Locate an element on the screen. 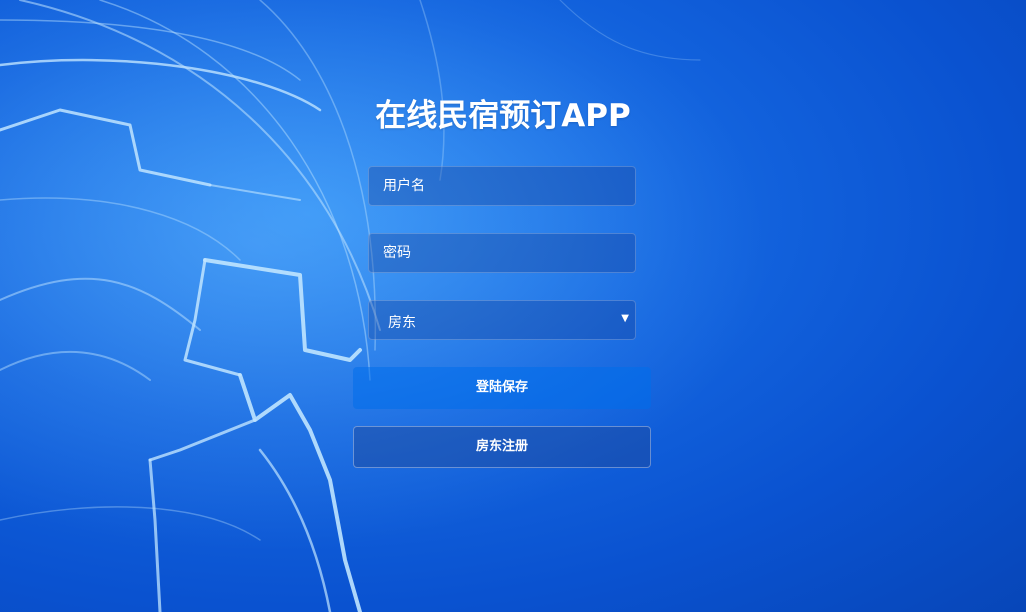 This screenshot has width=1026, height=612. chevron-down-icon: ▼ is located at coordinates (625, 318).